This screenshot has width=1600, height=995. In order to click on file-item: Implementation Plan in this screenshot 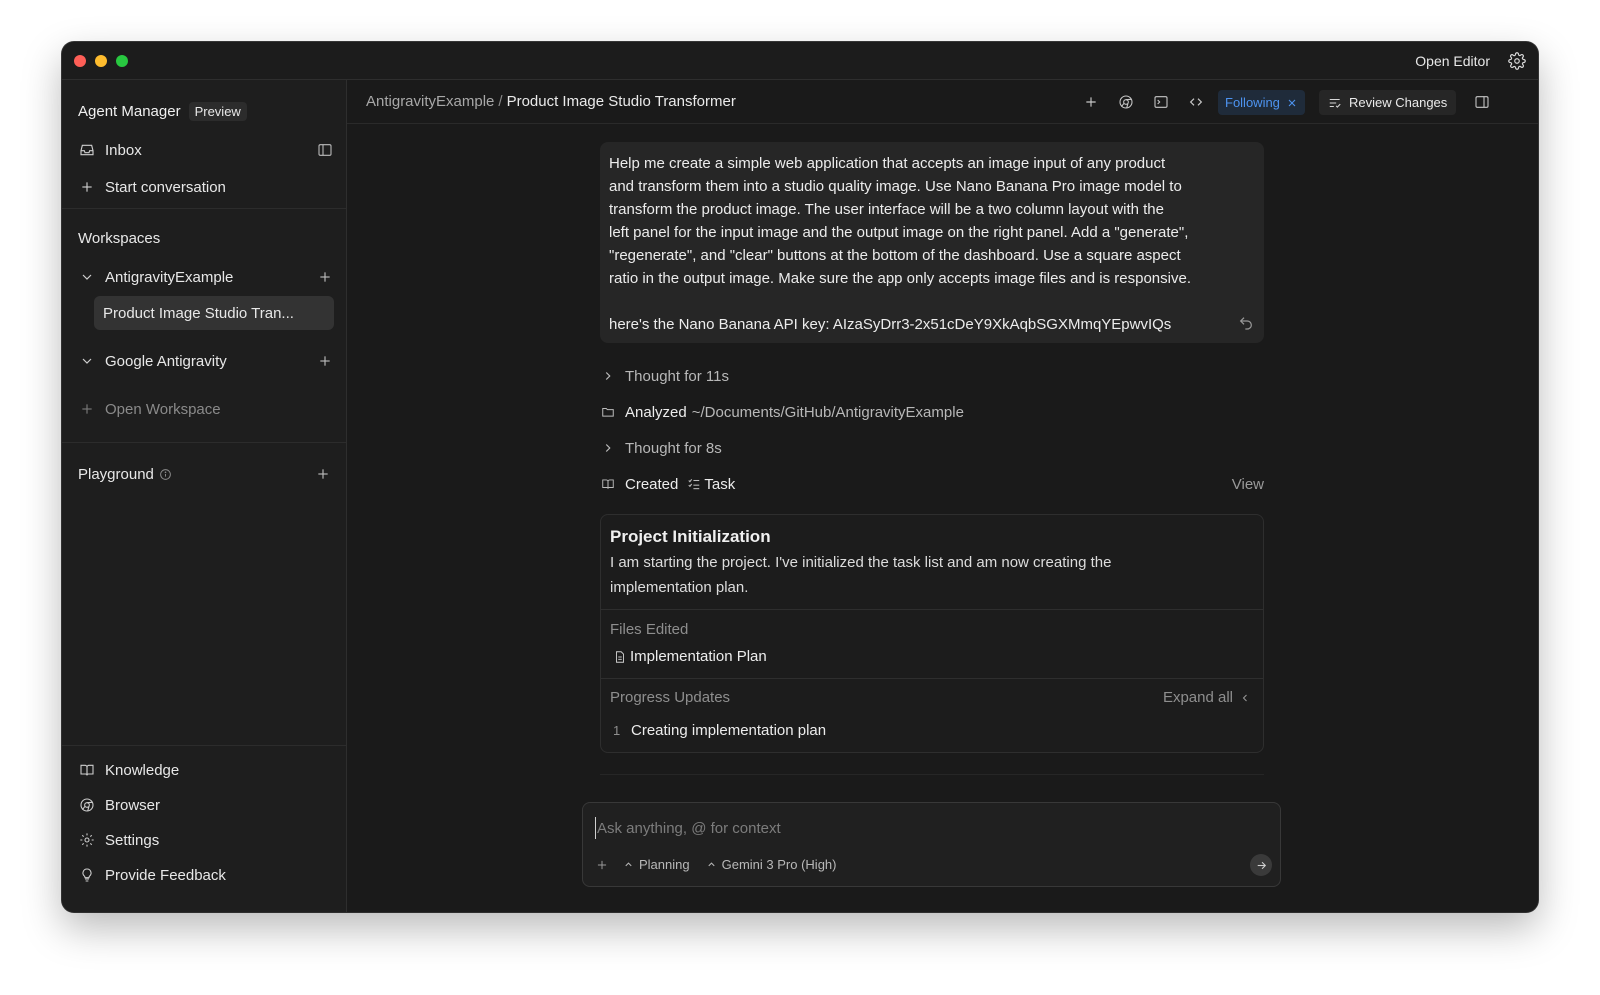, I will do `click(690, 656)`.